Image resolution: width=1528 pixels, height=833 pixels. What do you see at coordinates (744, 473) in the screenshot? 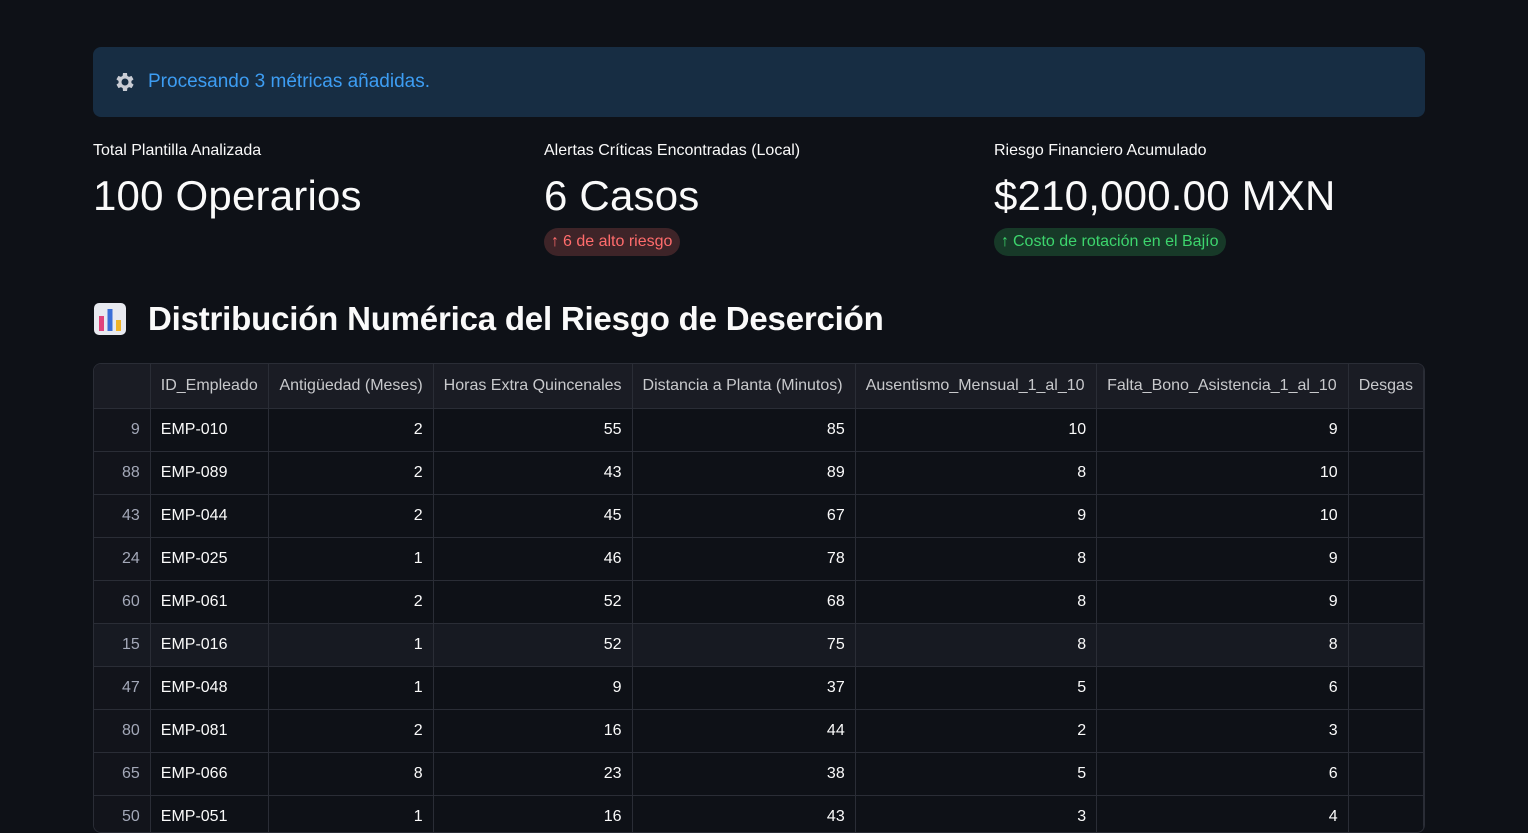
I see `table-cell: 89` at bounding box center [744, 473].